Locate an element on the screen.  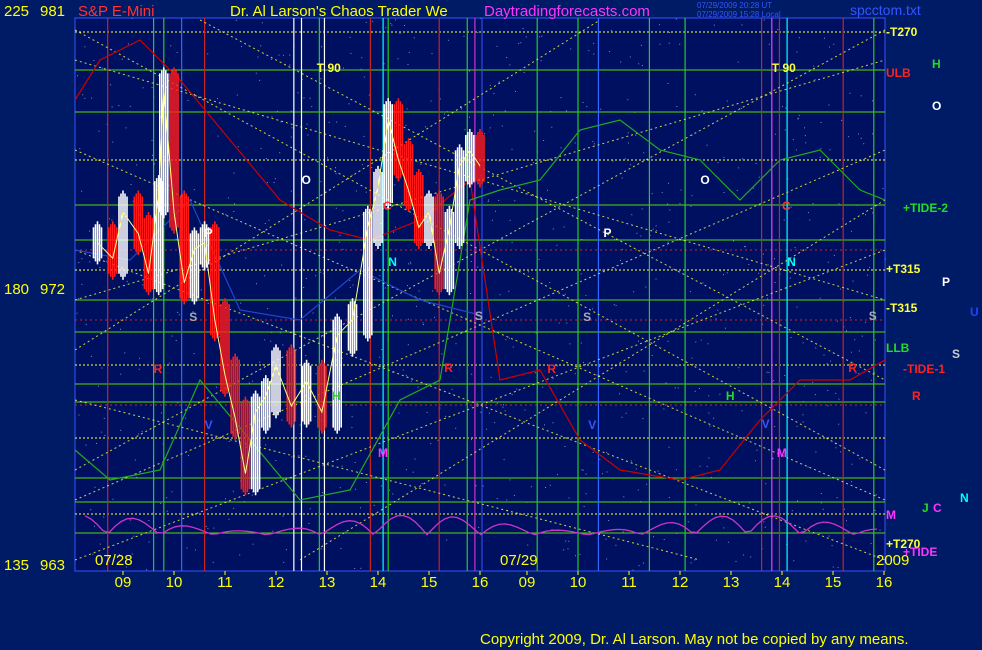
x-hour-label: 13 is located at coordinates (327, 582).